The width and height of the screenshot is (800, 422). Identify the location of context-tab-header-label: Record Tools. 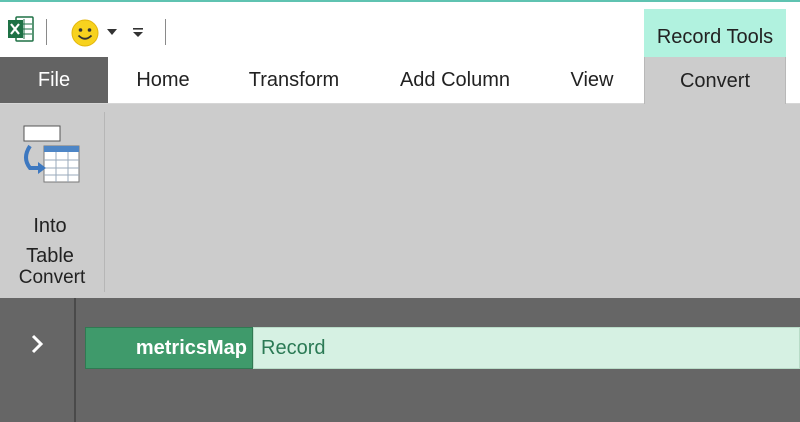
(715, 37).